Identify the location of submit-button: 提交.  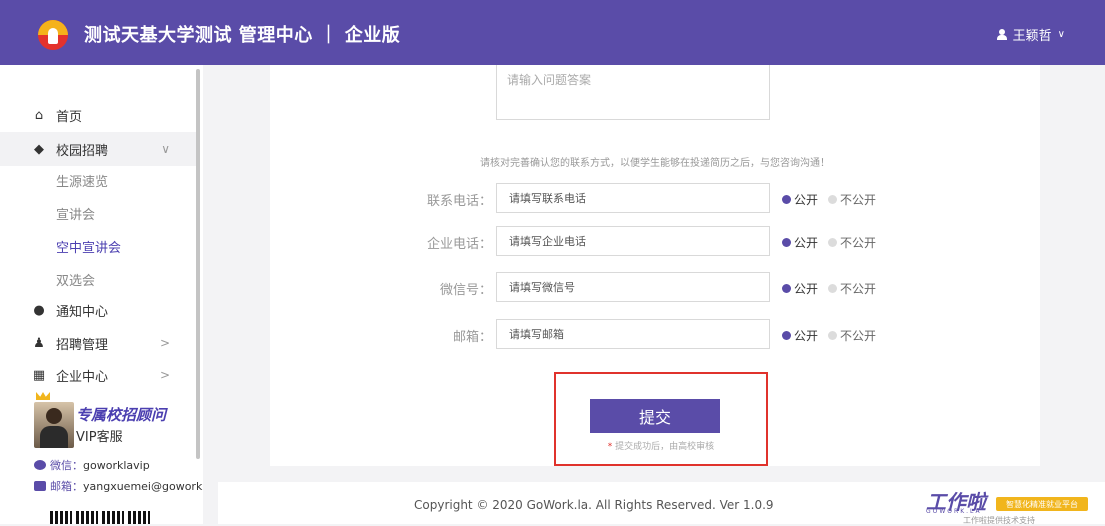
(655, 416).